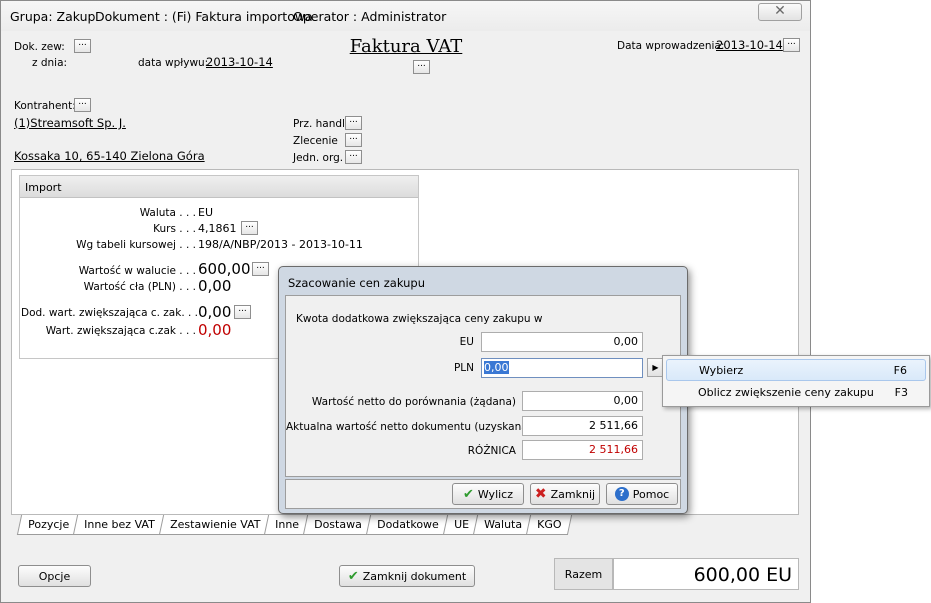 This screenshot has width=931, height=603. I want to click on zamknij-dokument-button: ✔ Zamknij dokument, so click(407, 576).